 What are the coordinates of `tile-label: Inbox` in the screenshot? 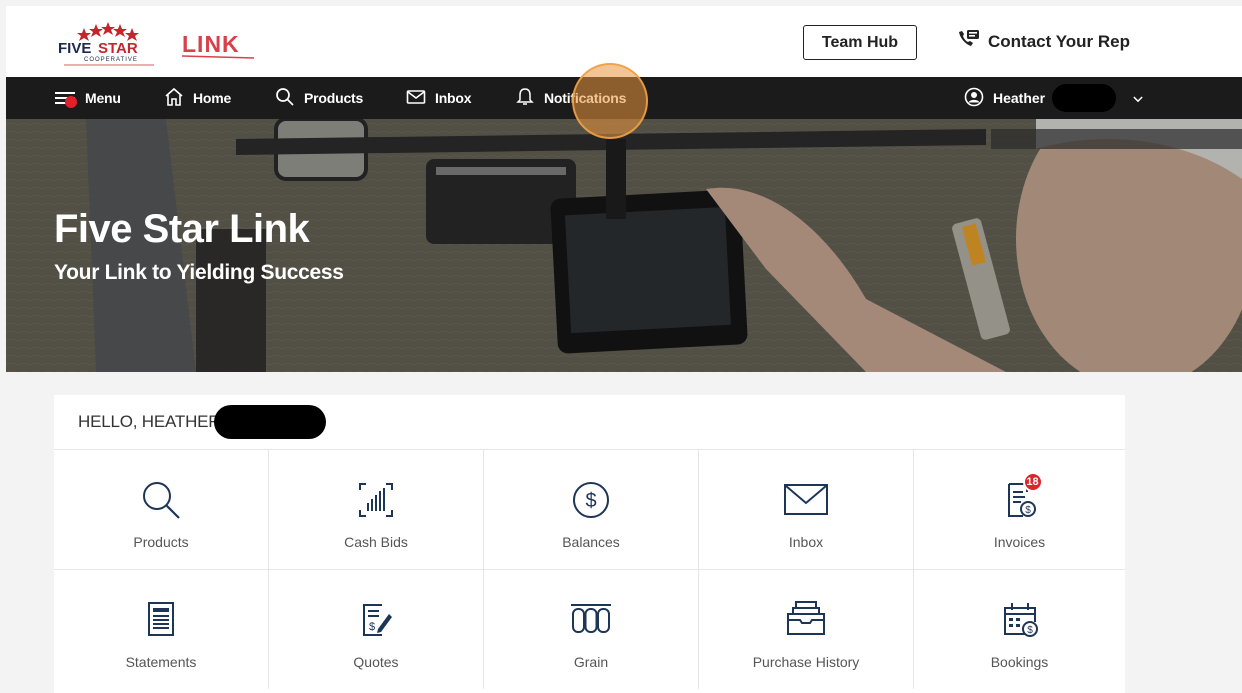 It's located at (806, 542).